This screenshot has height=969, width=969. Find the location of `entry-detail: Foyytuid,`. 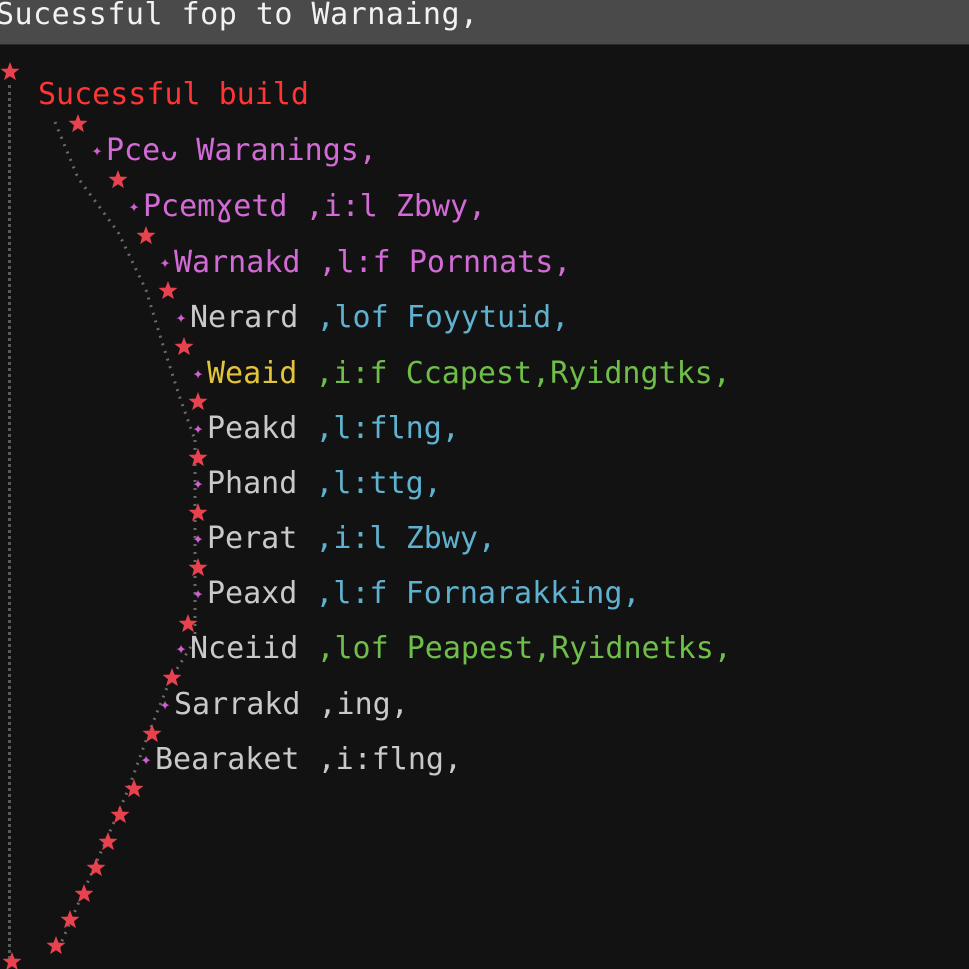

entry-detail: Foyytuid, is located at coordinates (488, 317).